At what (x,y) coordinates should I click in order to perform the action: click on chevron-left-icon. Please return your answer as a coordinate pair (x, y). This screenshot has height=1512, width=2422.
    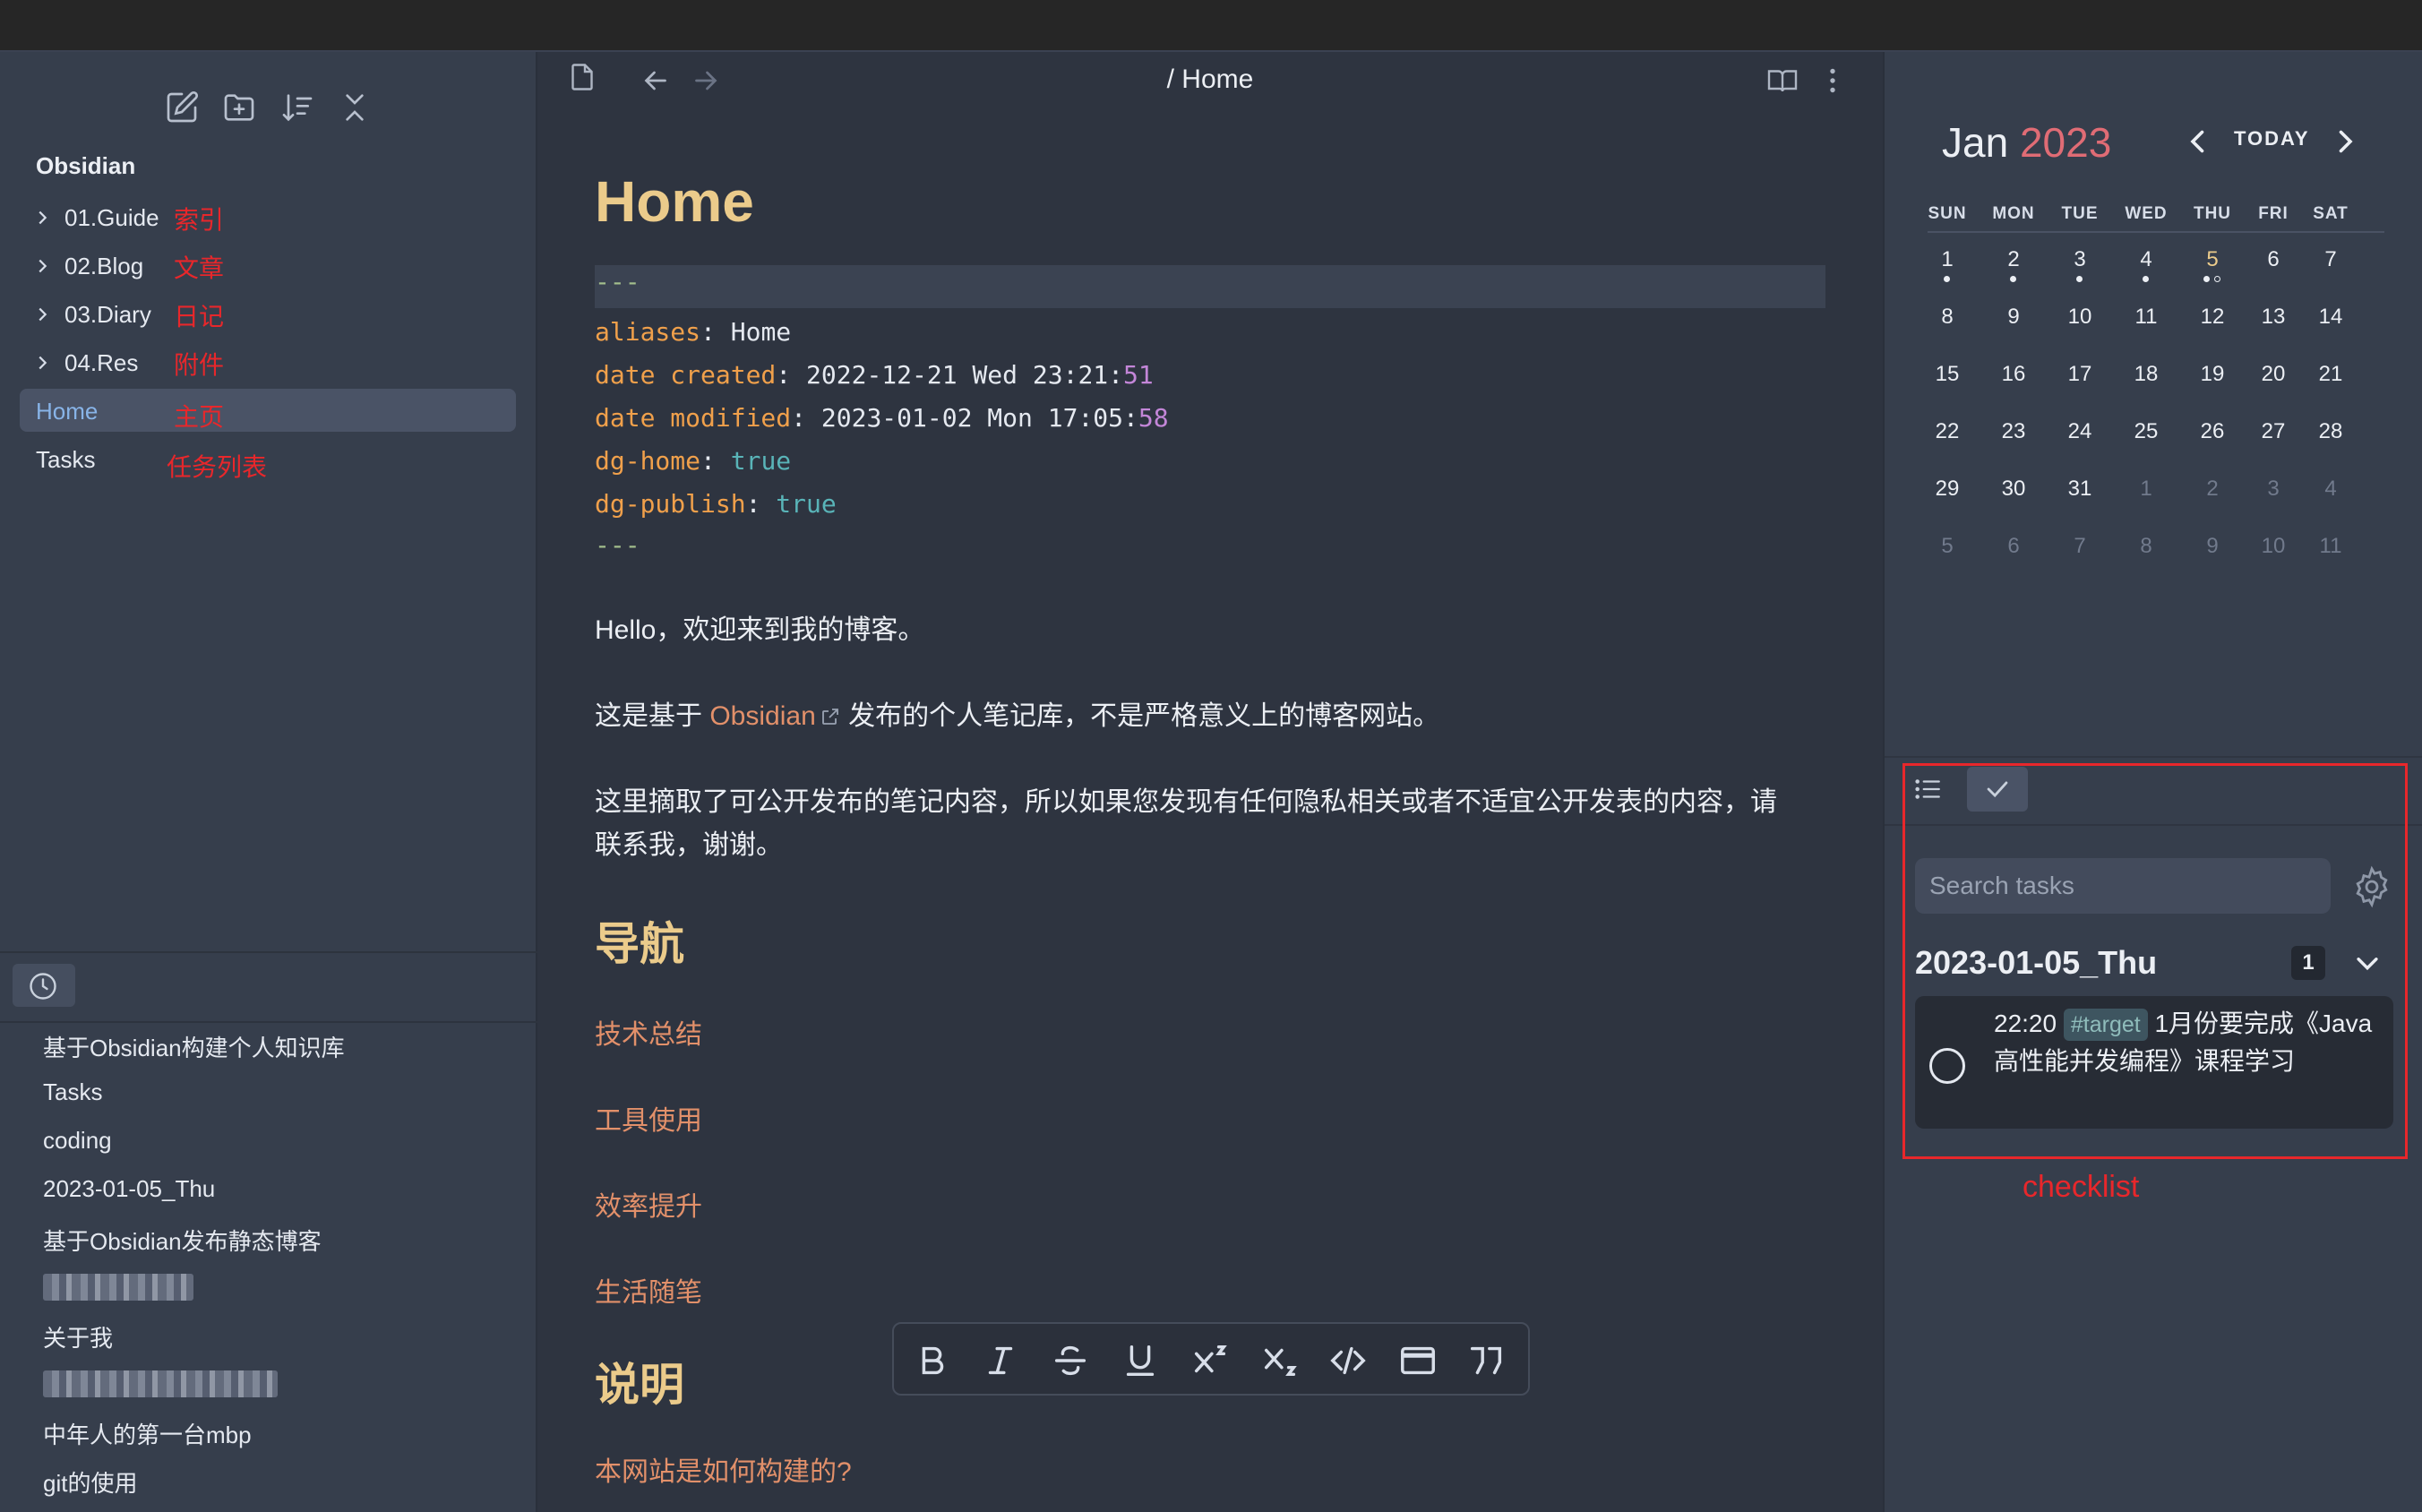
    Looking at the image, I should click on (2198, 144).